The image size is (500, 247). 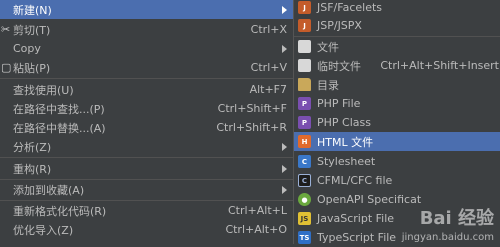 What do you see at coordinates (49, 190) in the screenshot?
I see `menu-item-label: 添加到收藏(A)` at bounding box center [49, 190].